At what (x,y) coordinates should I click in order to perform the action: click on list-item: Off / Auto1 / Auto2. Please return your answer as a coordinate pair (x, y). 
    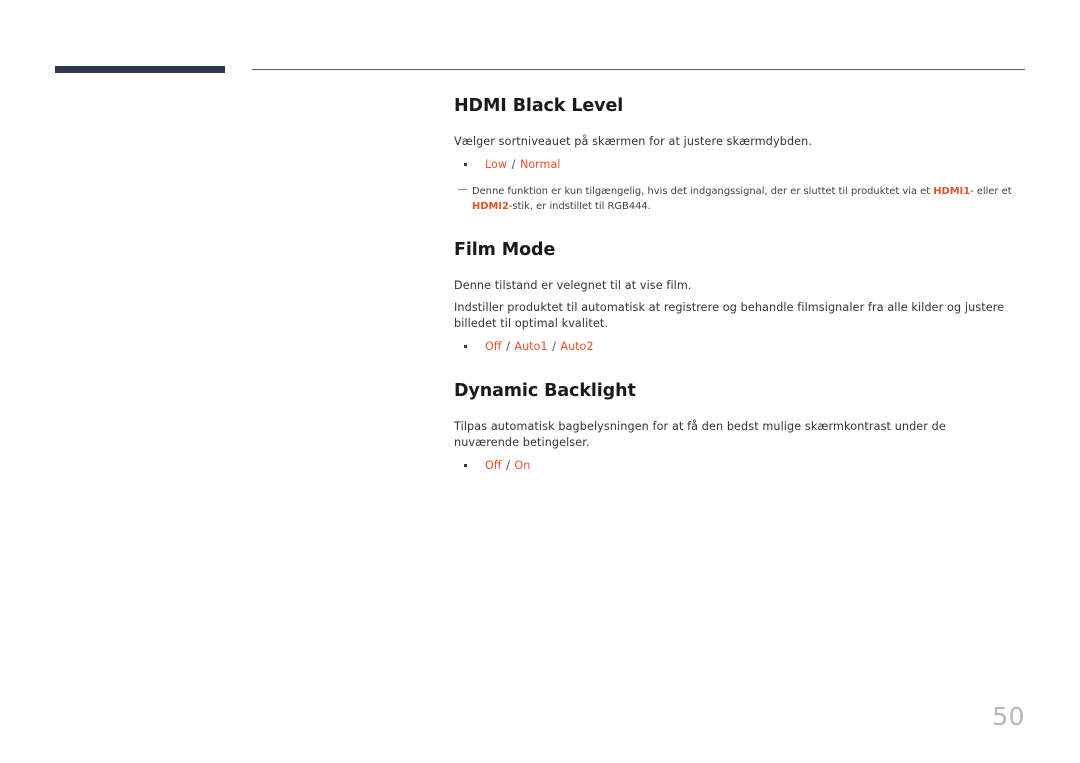
    Looking at the image, I should click on (734, 347).